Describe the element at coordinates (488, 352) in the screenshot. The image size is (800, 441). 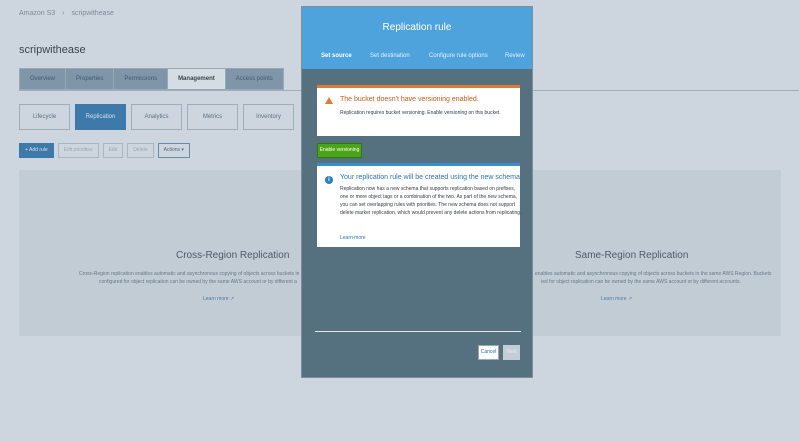
I see `cancel-button: Cancel` at that location.